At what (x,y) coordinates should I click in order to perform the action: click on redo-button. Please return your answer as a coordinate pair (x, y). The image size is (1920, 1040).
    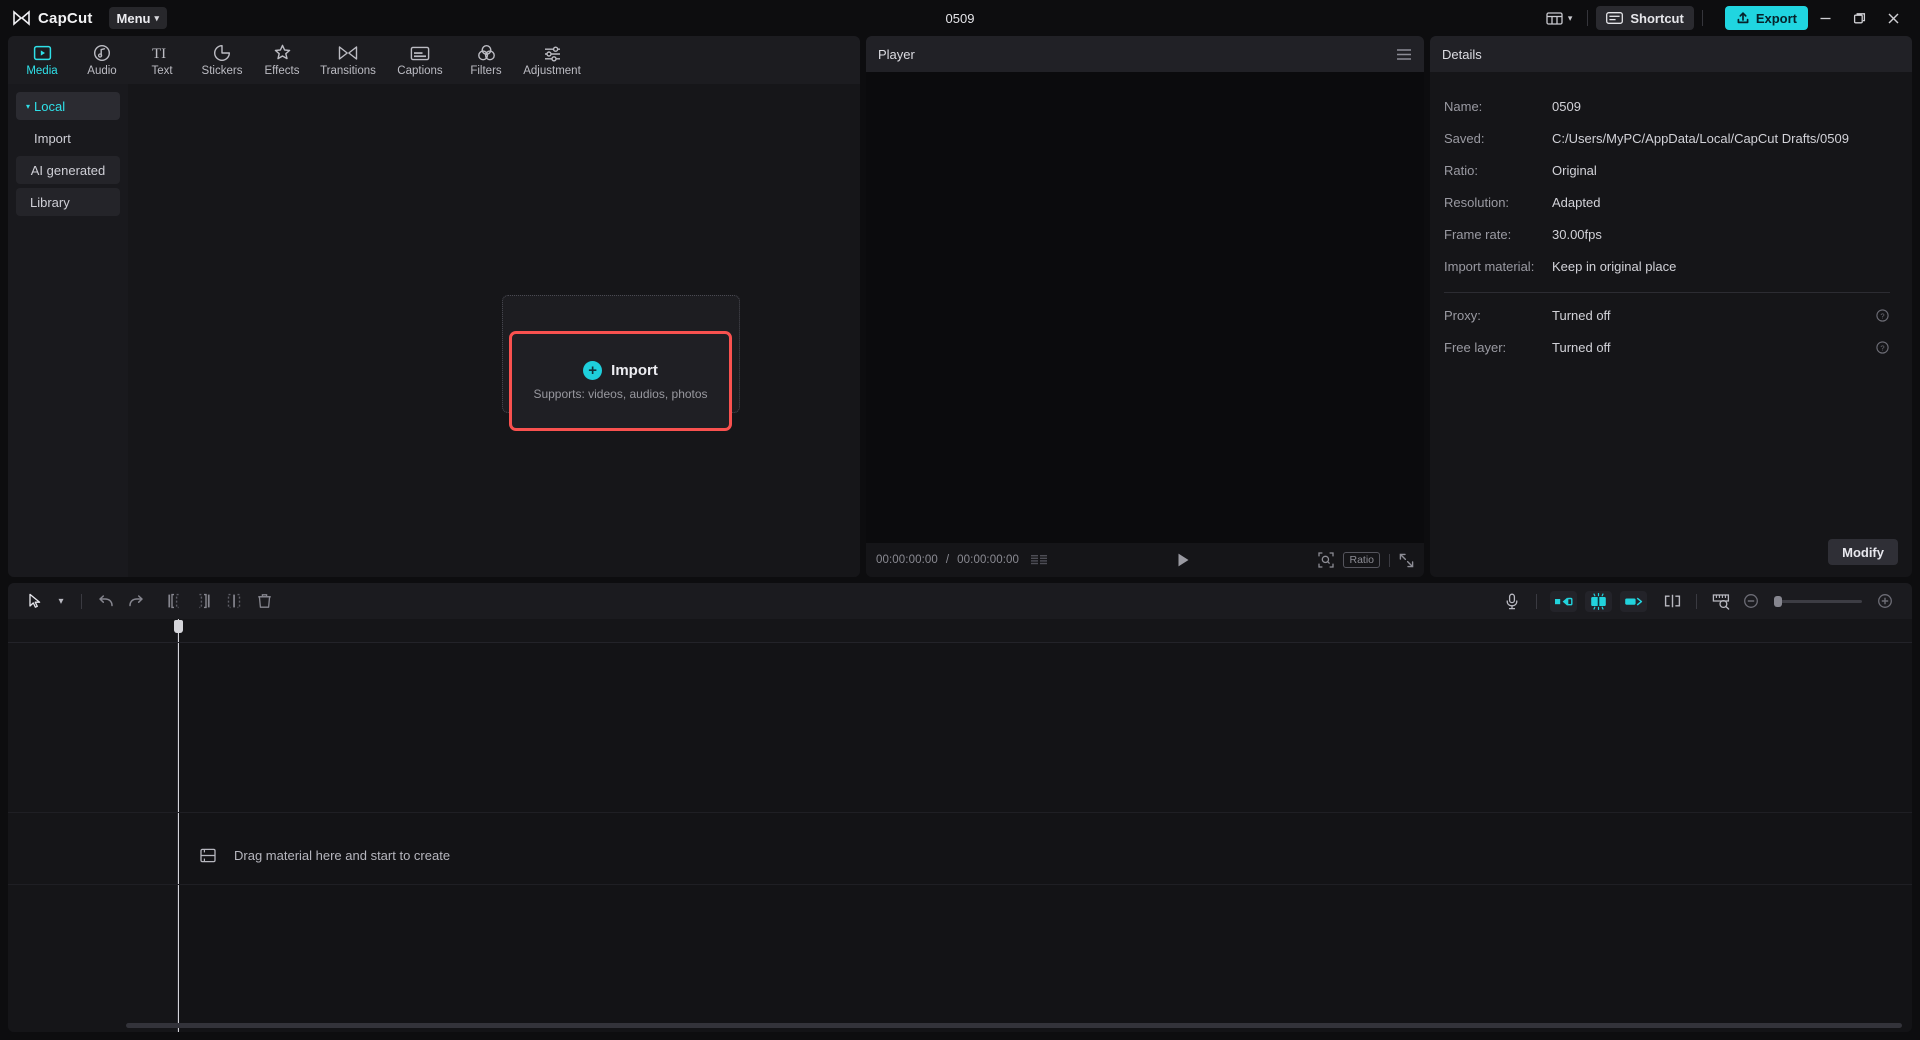
    Looking at the image, I should click on (136, 601).